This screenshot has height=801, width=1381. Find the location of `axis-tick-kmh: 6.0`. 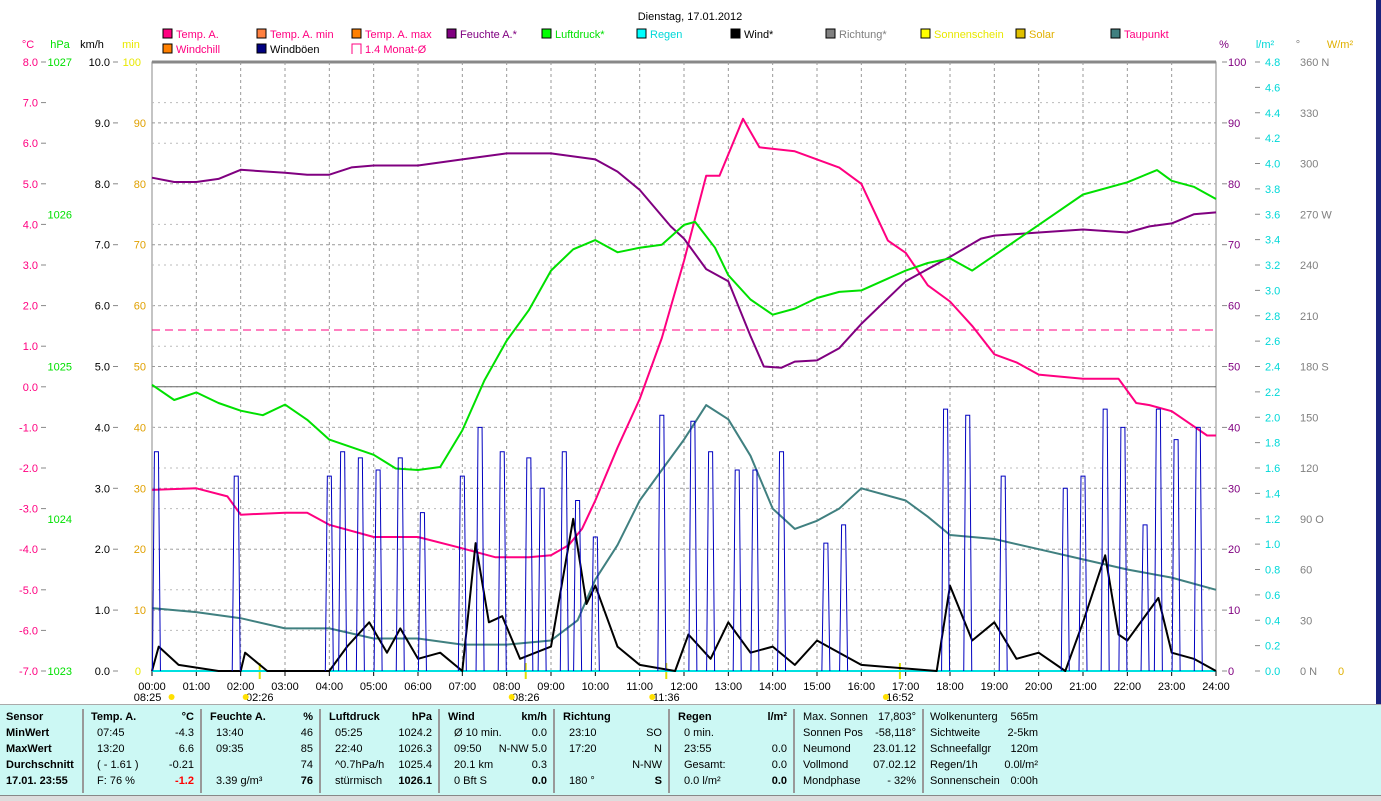

axis-tick-kmh: 6.0 is located at coordinates (102, 307).